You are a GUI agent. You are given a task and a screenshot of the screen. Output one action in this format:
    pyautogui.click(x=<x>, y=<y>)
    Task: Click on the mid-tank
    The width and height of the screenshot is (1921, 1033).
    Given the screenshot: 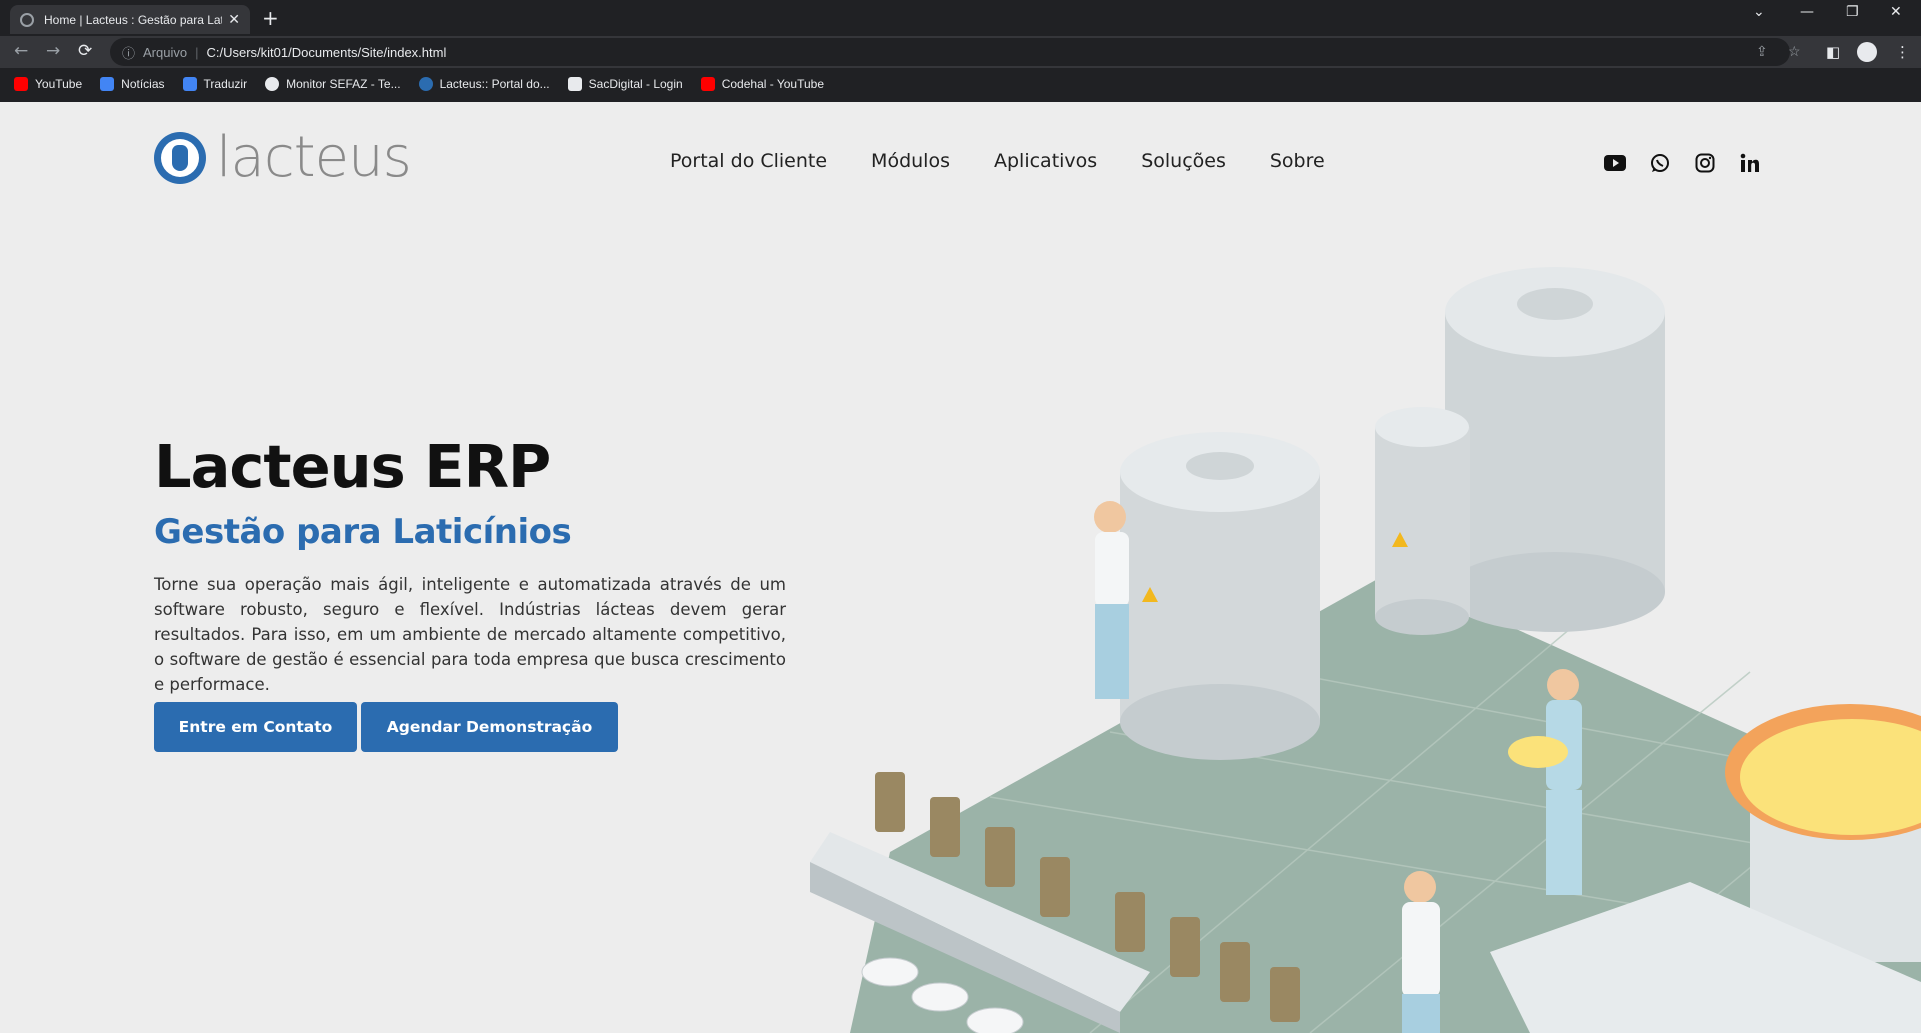 What is the action you would take?
    pyautogui.click(x=1220, y=596)
    